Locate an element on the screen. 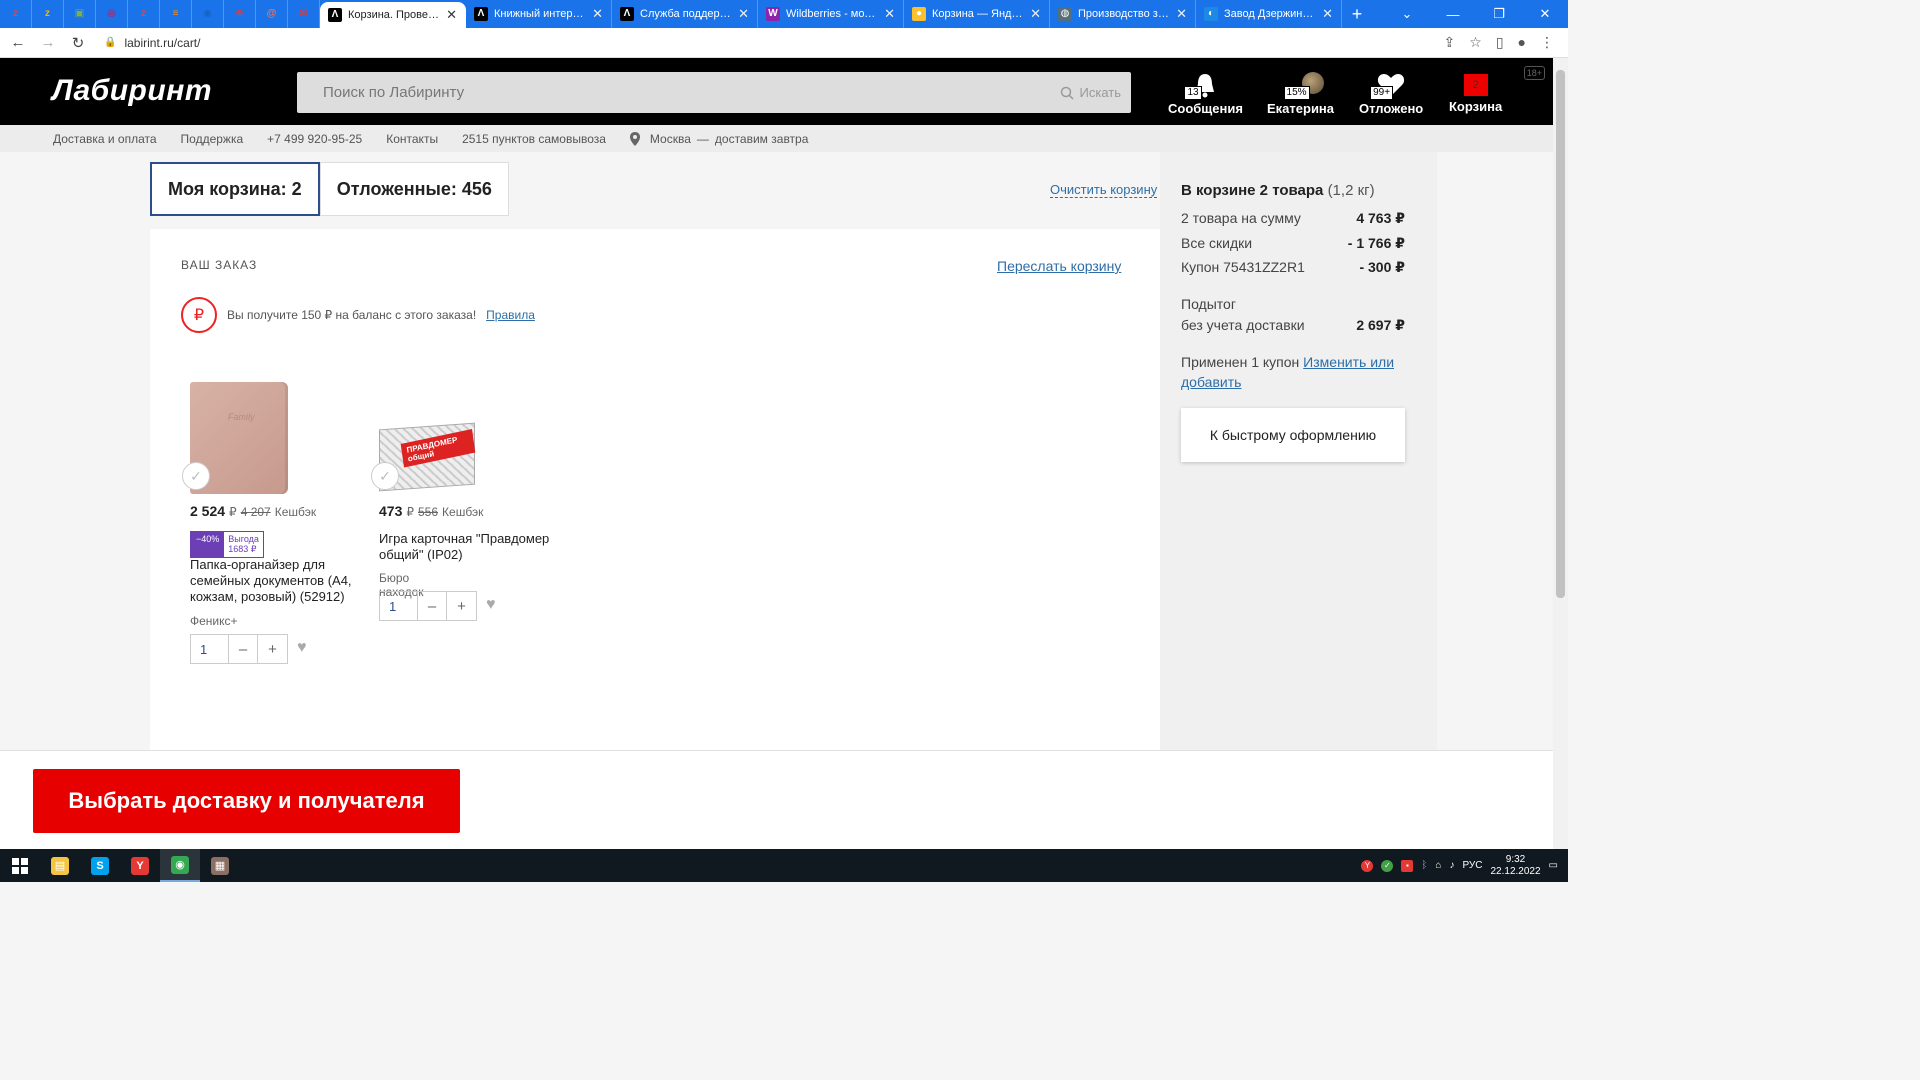 Image resolution: width=1920 pixels, height=1080 pixels. lock-icon: 🔒 is located at coordinates (110, 42).